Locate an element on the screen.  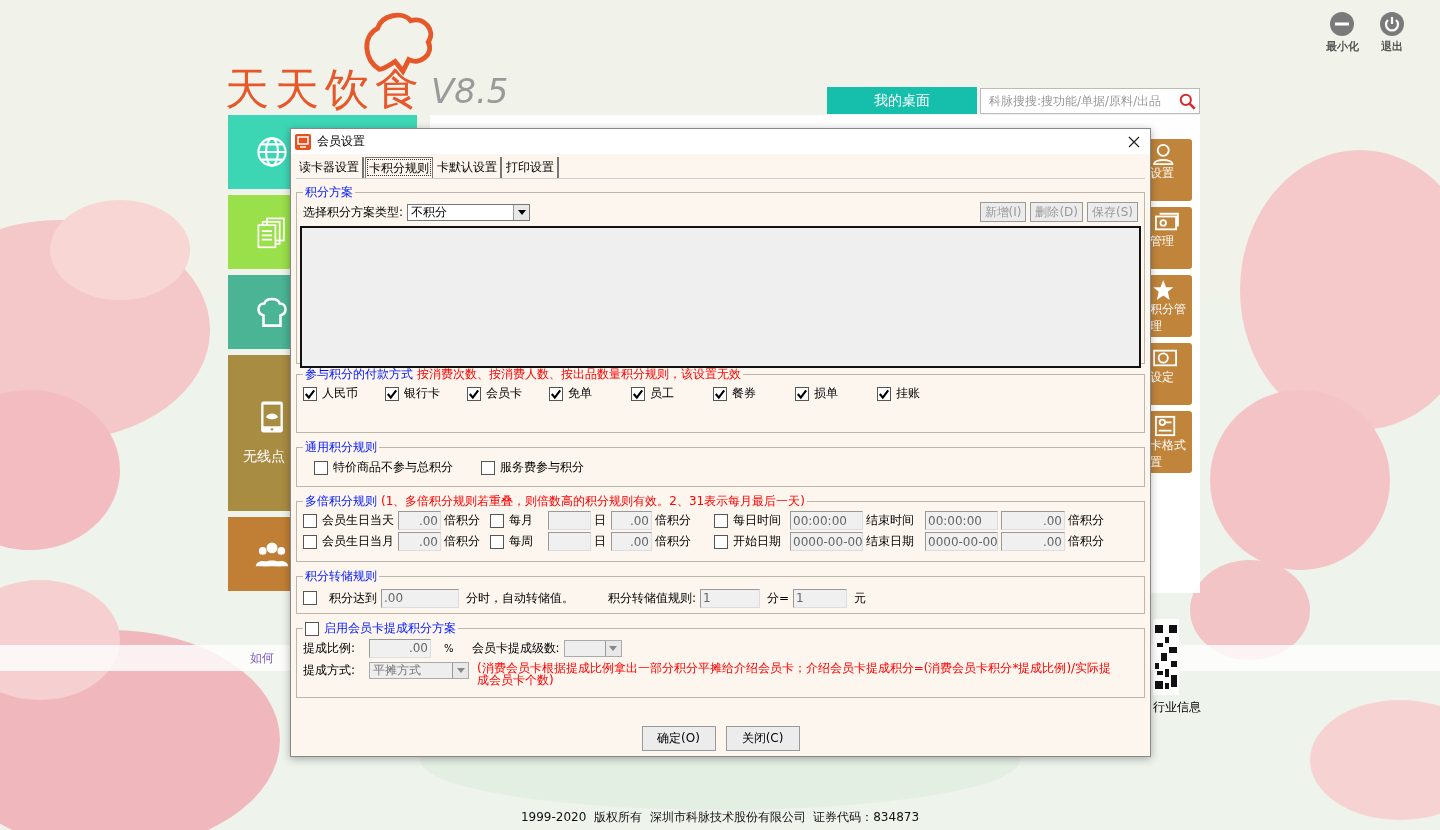
field-label: 分= is located at coordinates (778, 598).